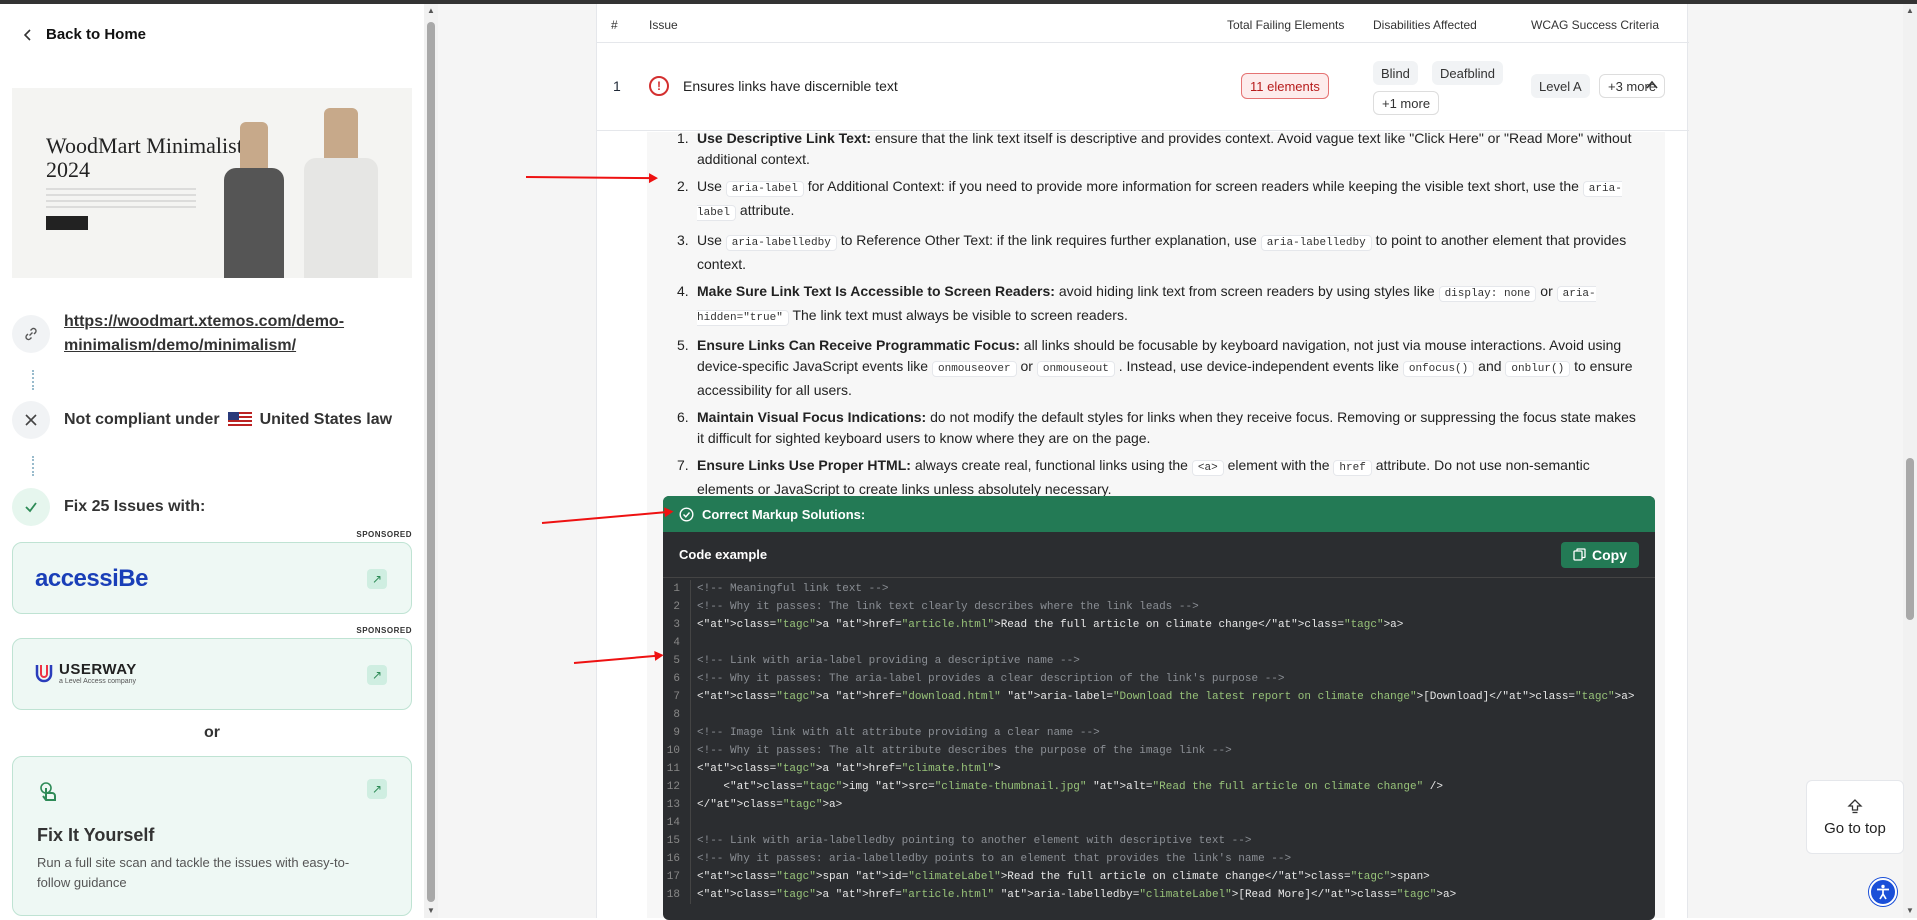 This screenshot has width=1917, height=920. Describe the element at coordinates (1910, 539) in the screenshot. I see `main-scrollbar-thumb` at that location.